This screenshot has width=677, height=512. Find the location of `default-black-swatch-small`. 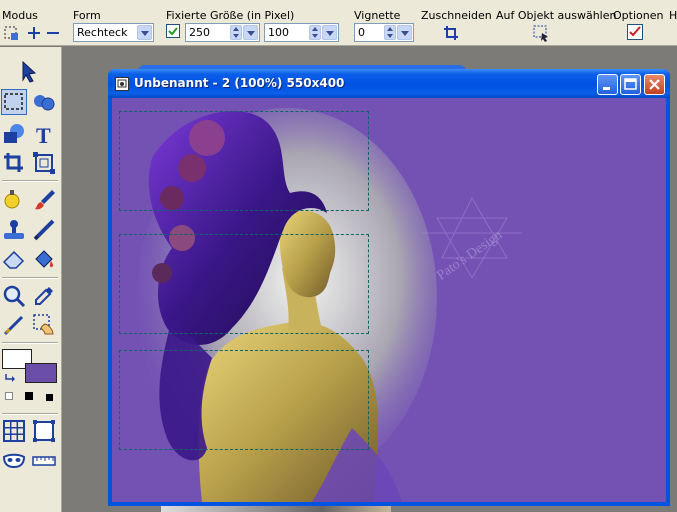

default-black-swatch-small is located at coordinates (49, 397).